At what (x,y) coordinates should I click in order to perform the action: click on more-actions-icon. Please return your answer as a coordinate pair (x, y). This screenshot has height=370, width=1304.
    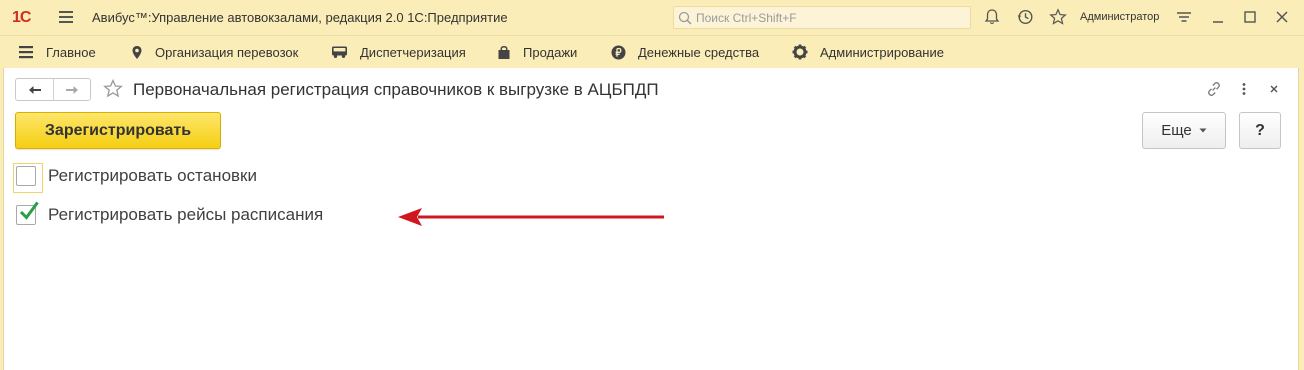
    Looking at the image, I should click on (1244, 89).